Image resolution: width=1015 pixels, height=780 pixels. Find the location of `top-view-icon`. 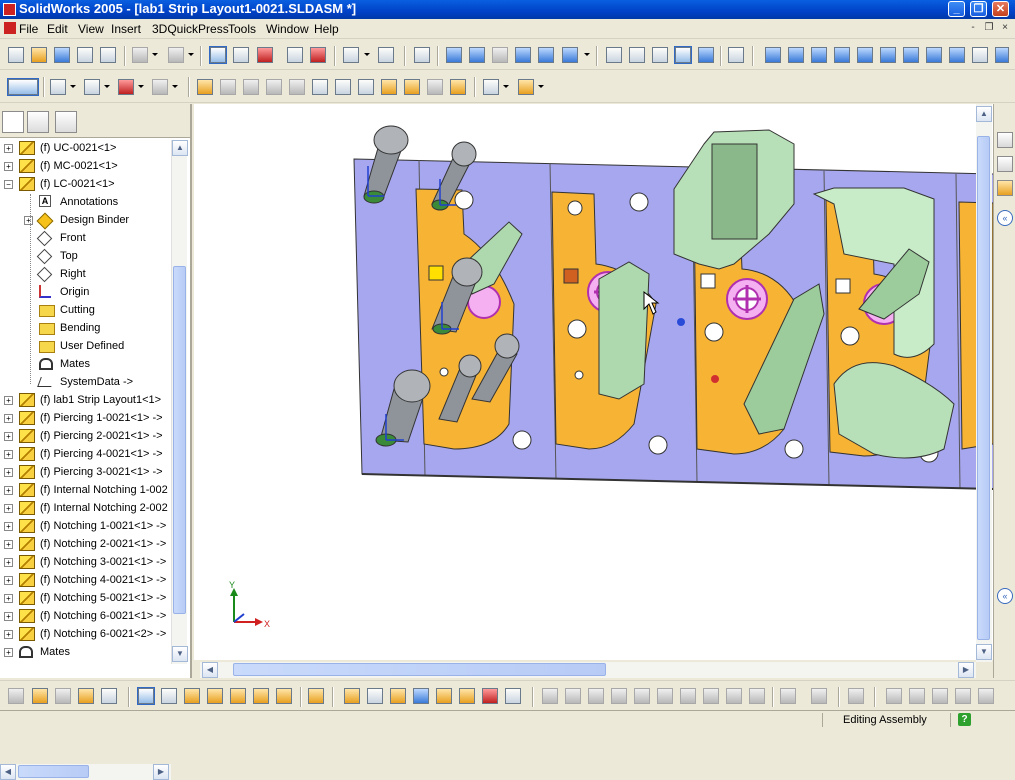

top-view-icon is located at coordinates (865, 55).